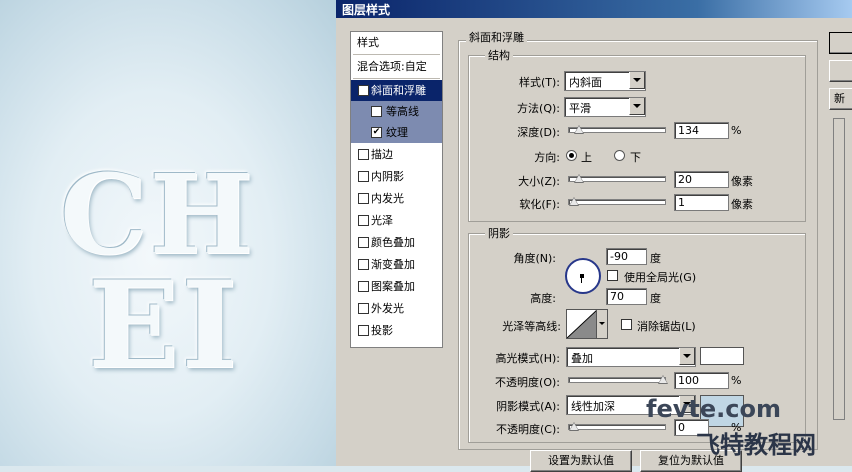 The image size is (852, 472). What do you see at coordinates (701, 179) in the screenshot?
I see `size-input: 20` at bounding box center [701, 179].